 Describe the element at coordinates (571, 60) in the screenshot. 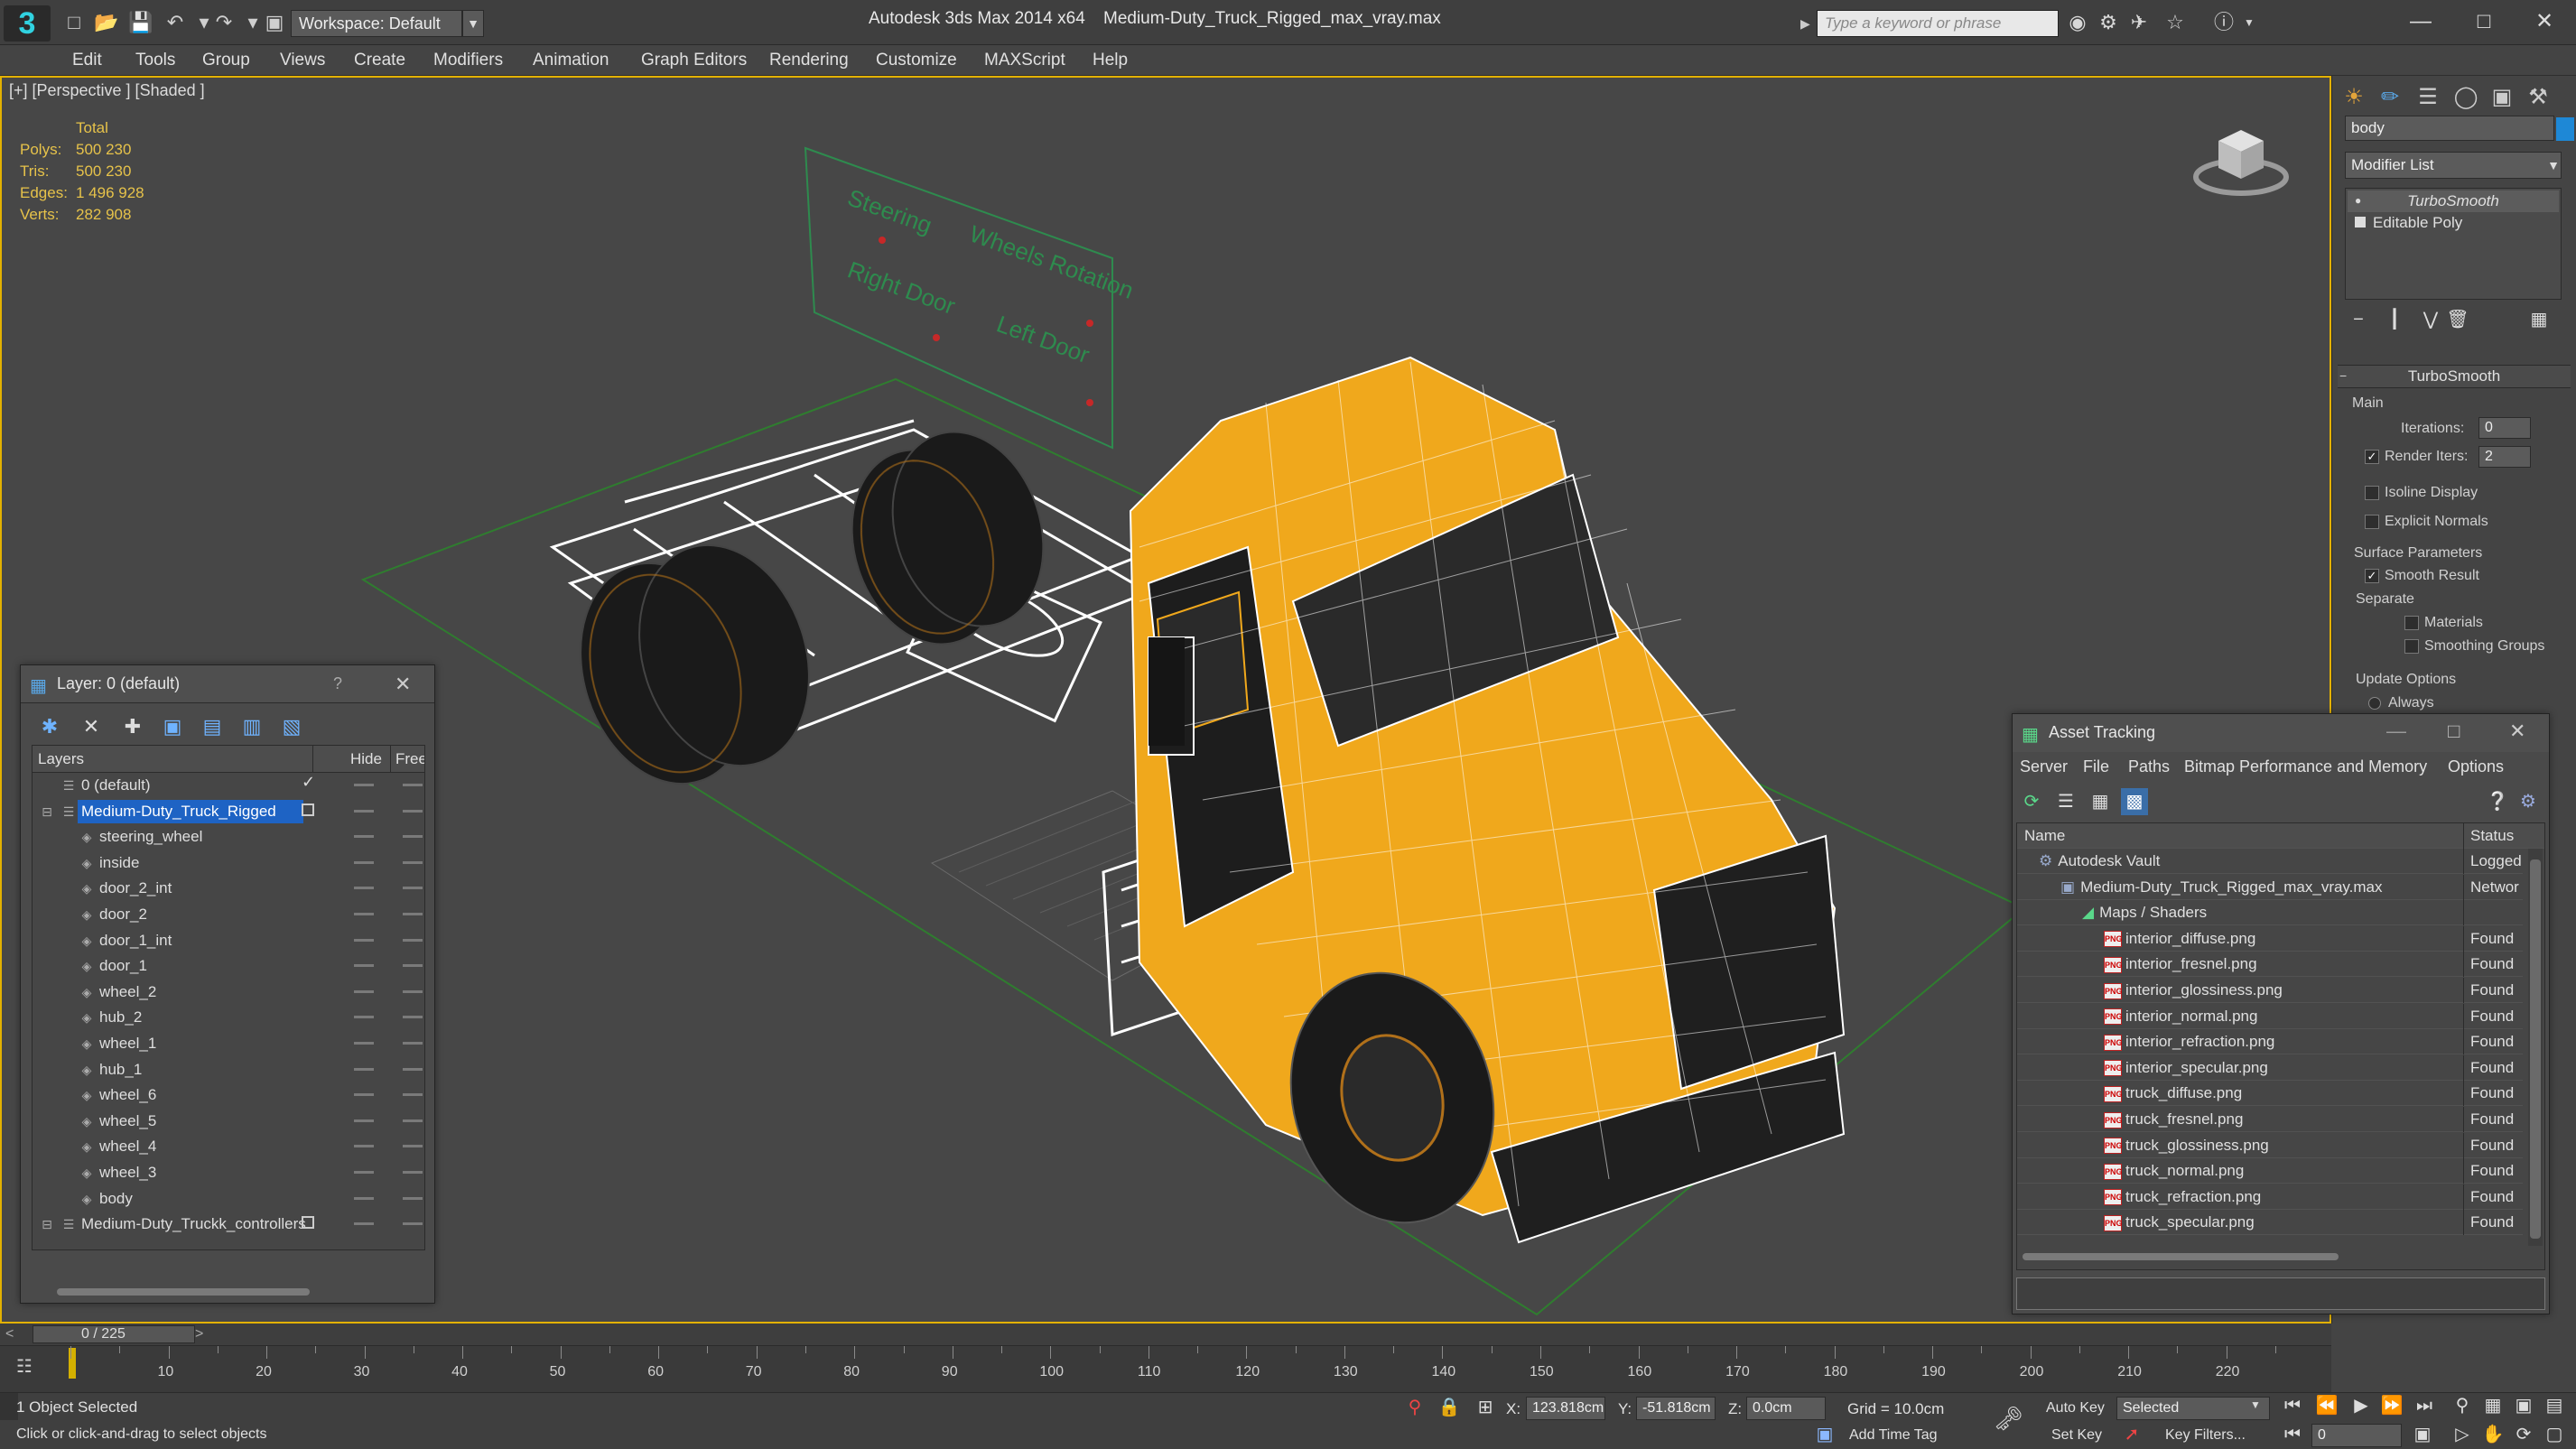

I see `menu-animation: Animation` at that location.